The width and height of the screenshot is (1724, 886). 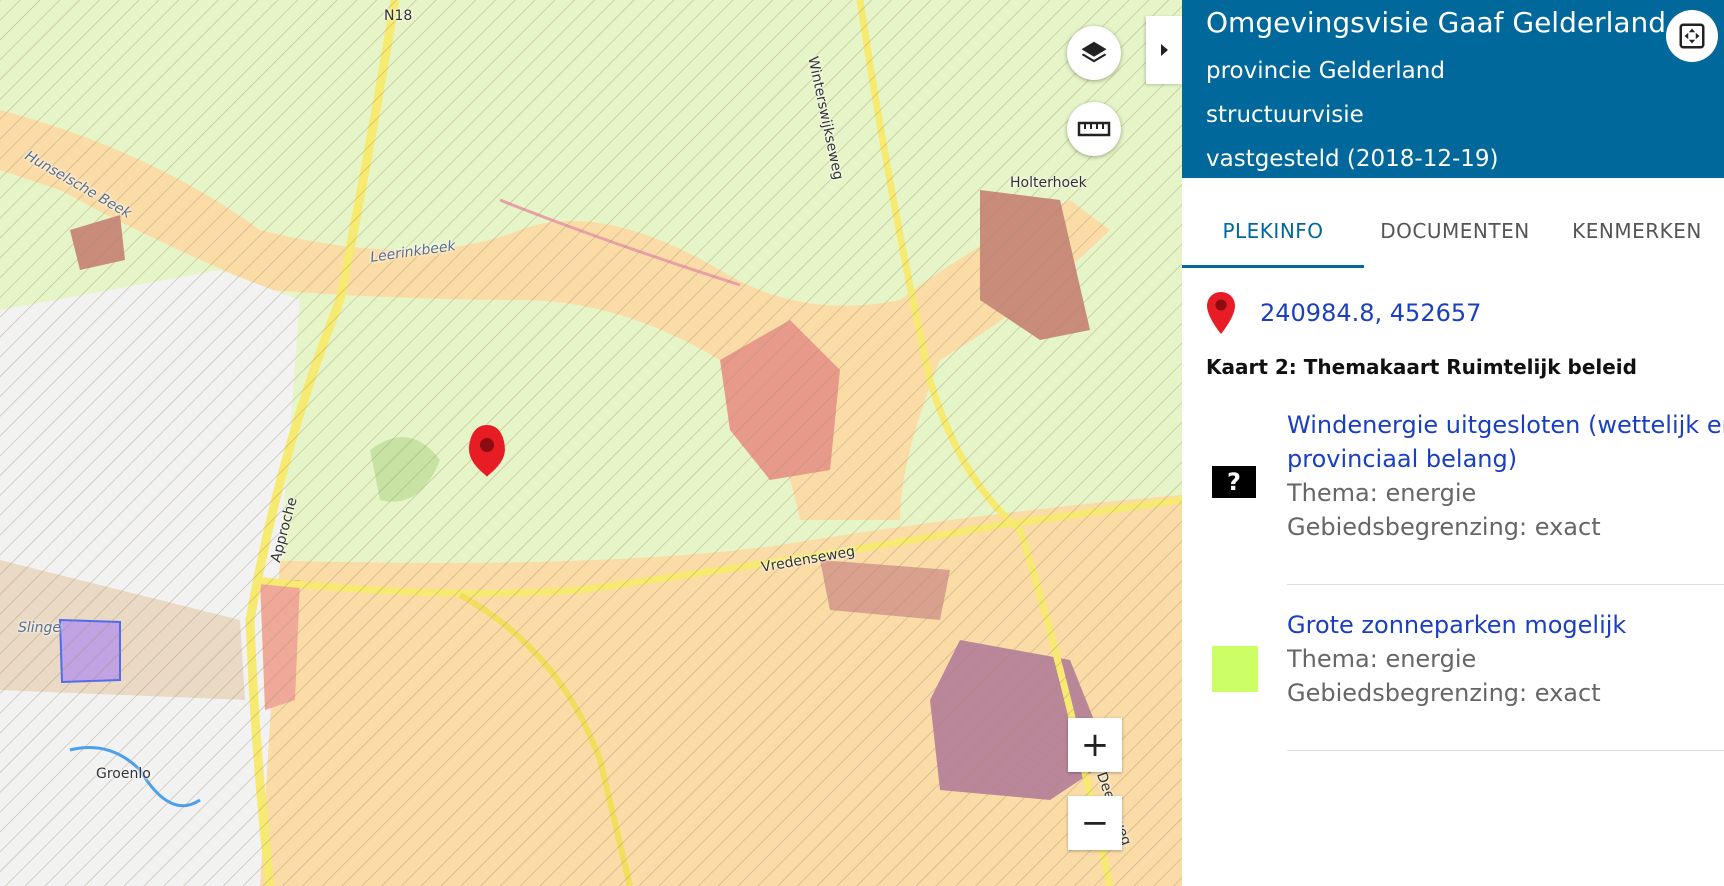 What do you see at coordinates (40, 628) in the screenshot?
I see `label-slinge: Slinge` at bounding box center [40, 628].